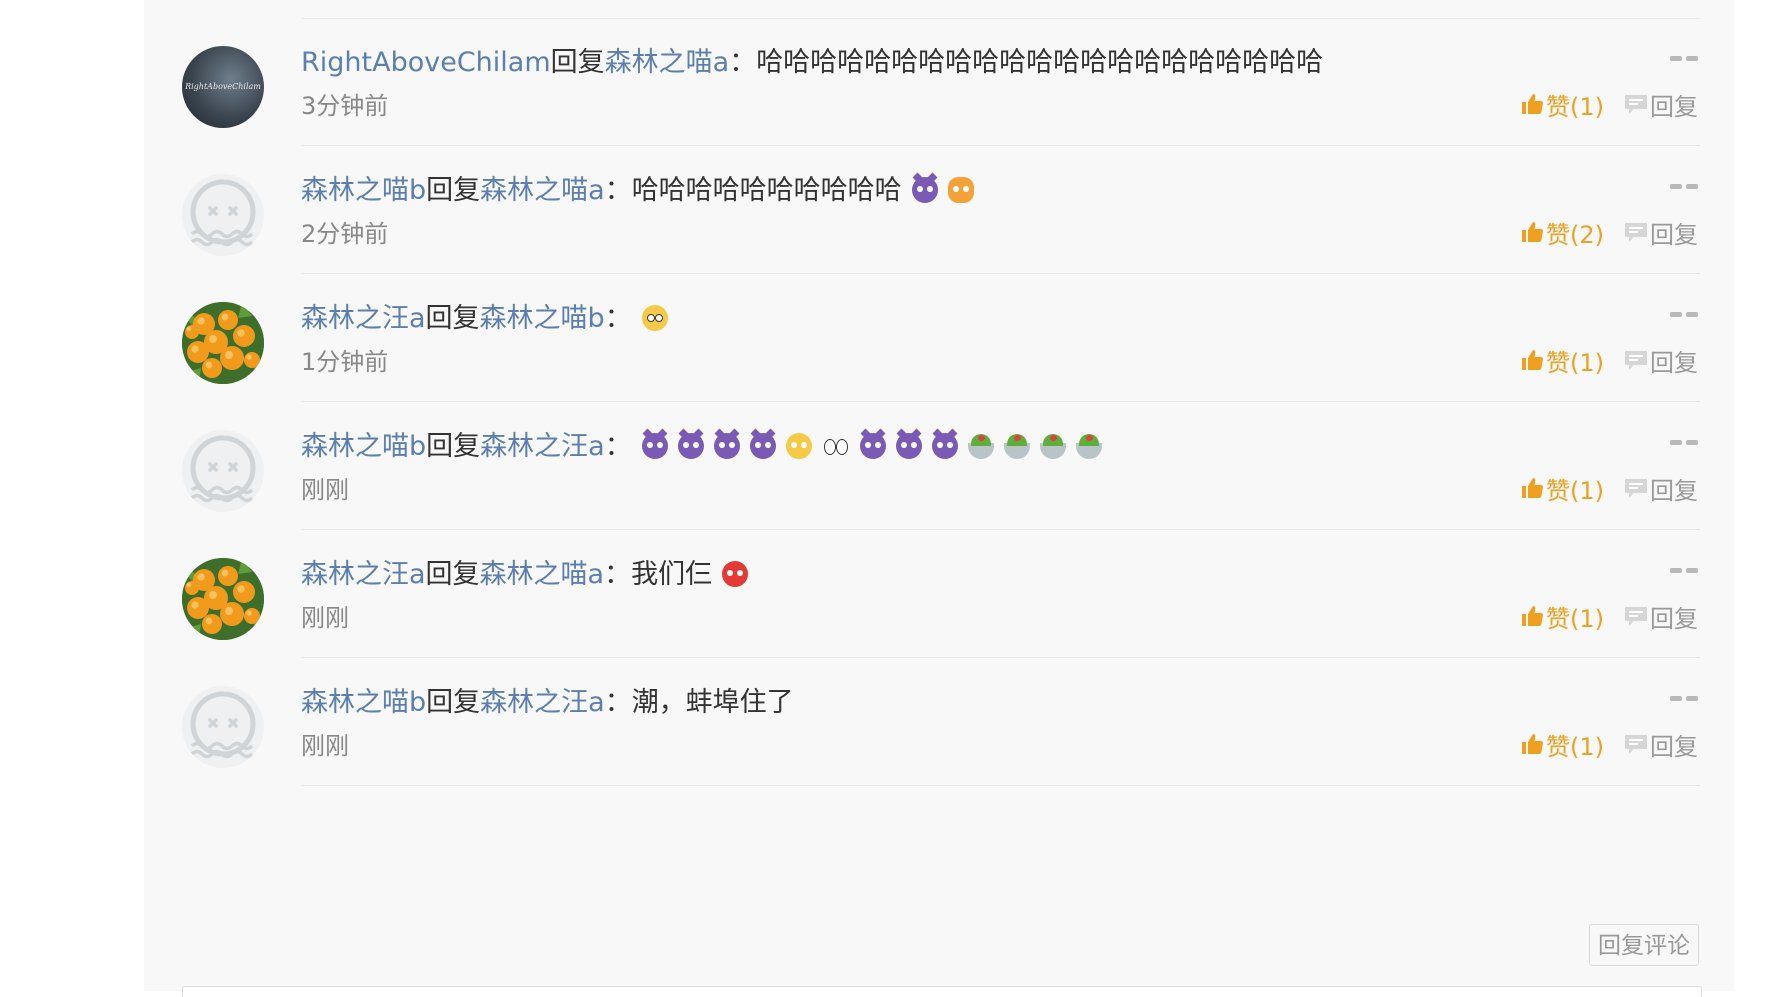 The image size is (1790, 997). I want to click on comment-actions: 赞(2) 回复, so click(1609, 232).